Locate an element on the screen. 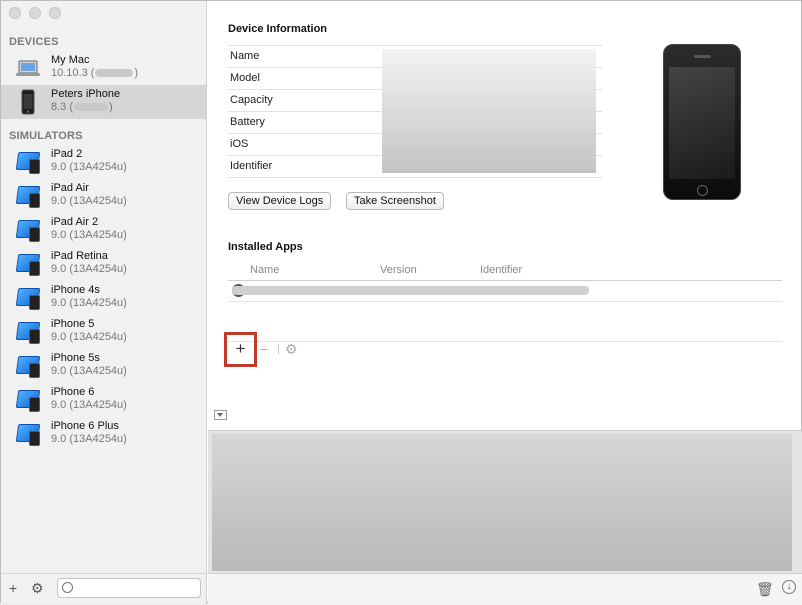 The height and width of the screenshot is (605, 802). plus-icon: + is located at coordinates (240, 348).